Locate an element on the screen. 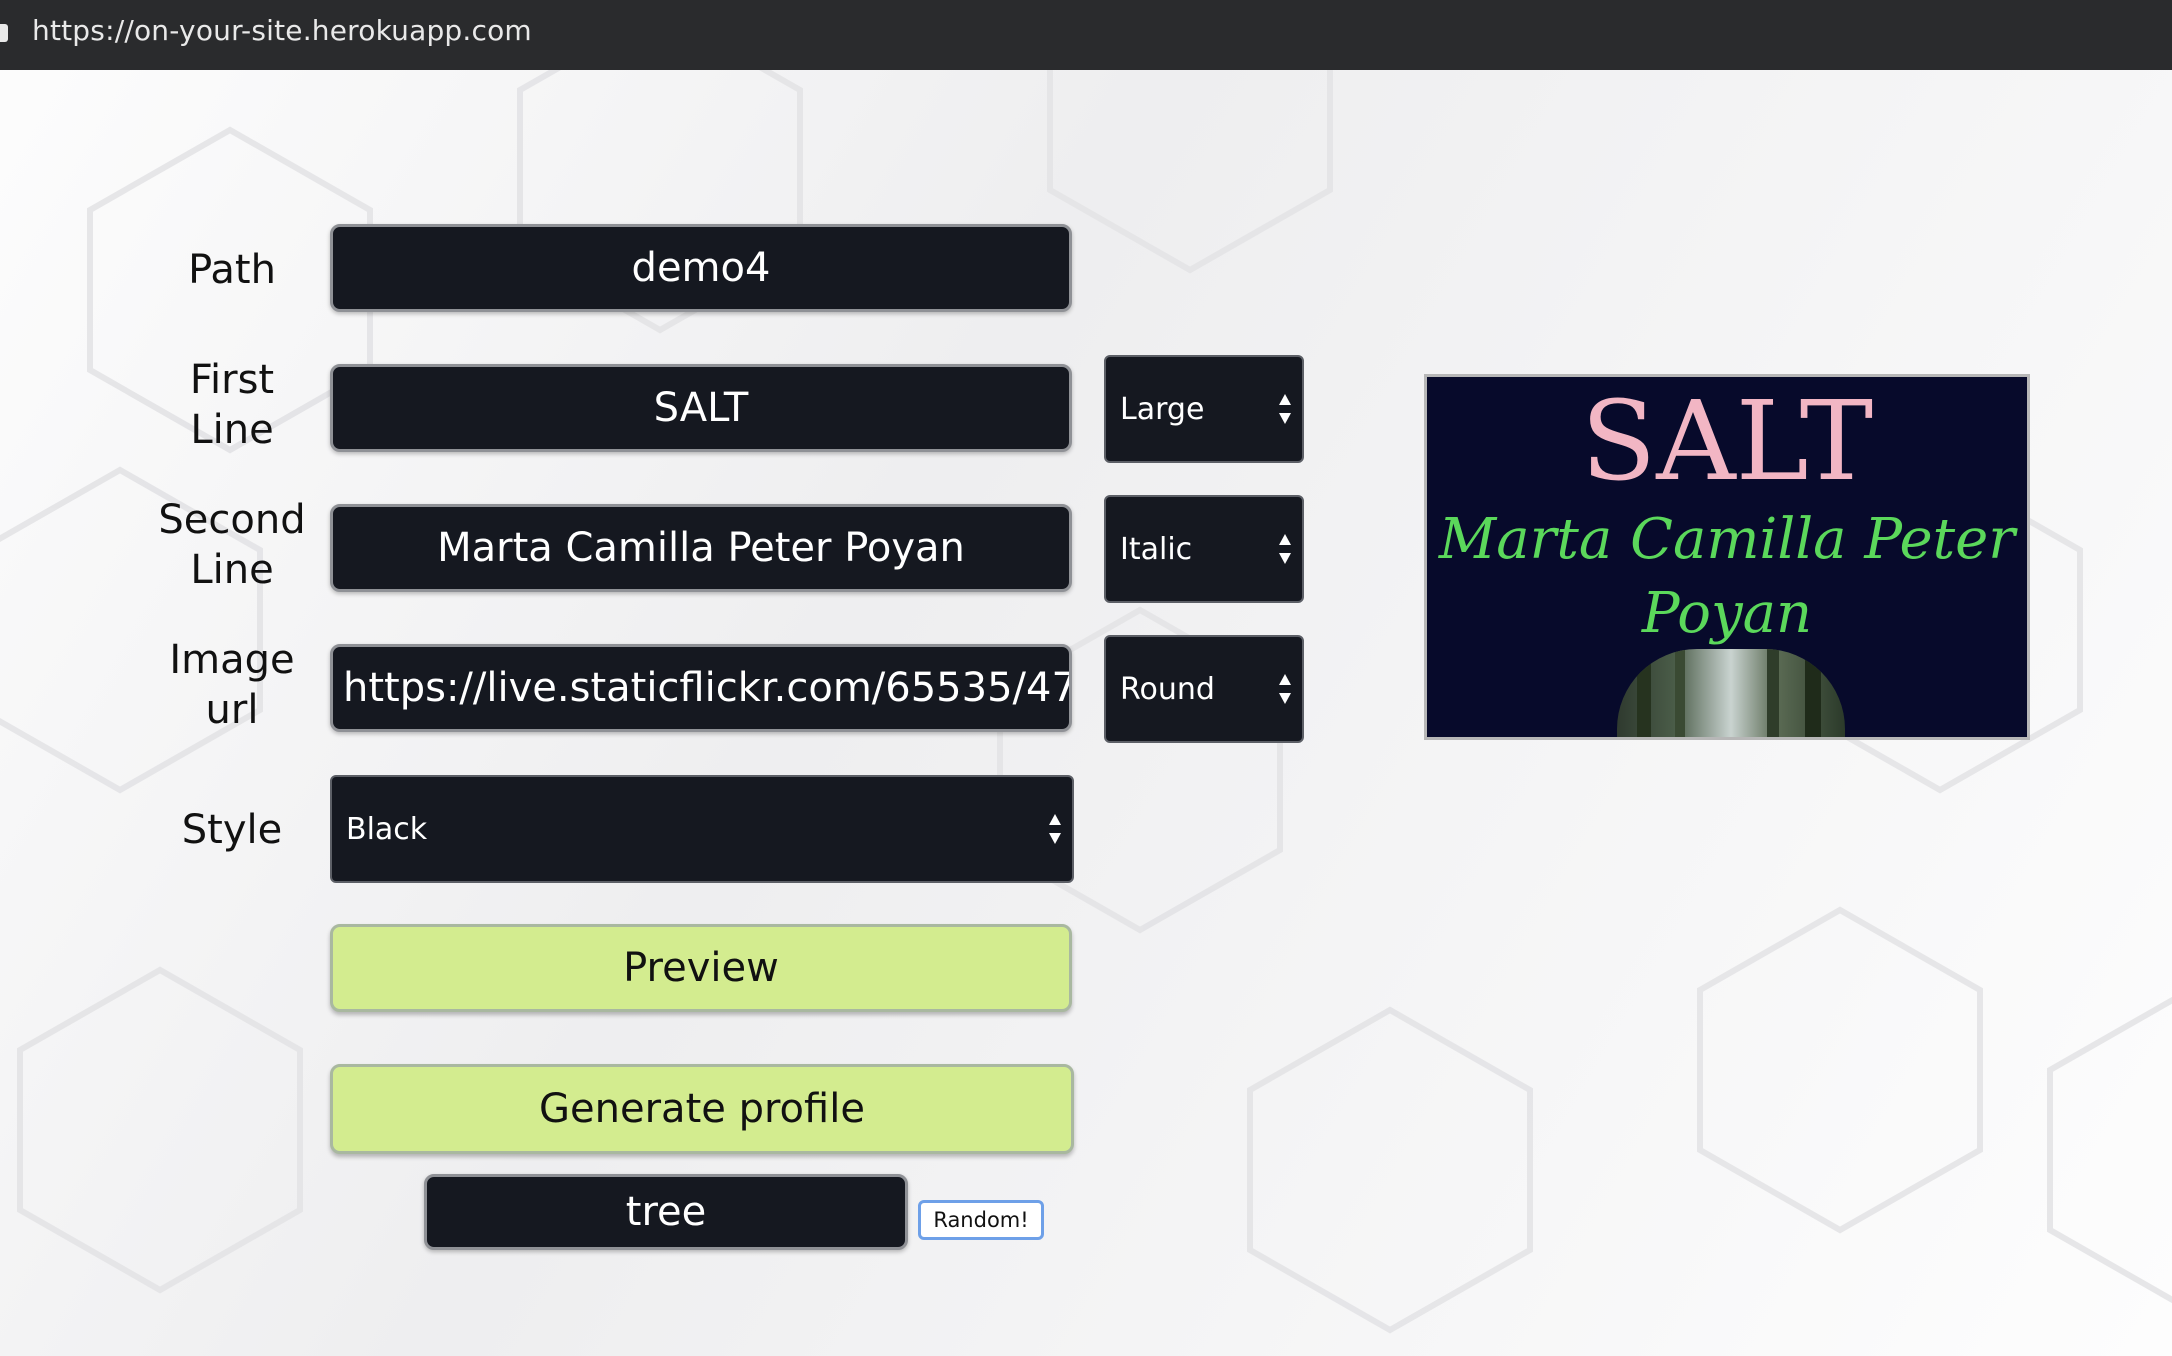  preview-button: Preview is located at coordinates (701, 968).